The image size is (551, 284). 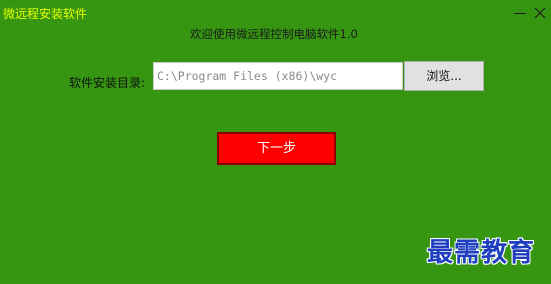 What do you see at coordinates (107, 83) in the screenshot?
I see `install-dir-label: 软件安装目录:` at bounding box center [107, 83].